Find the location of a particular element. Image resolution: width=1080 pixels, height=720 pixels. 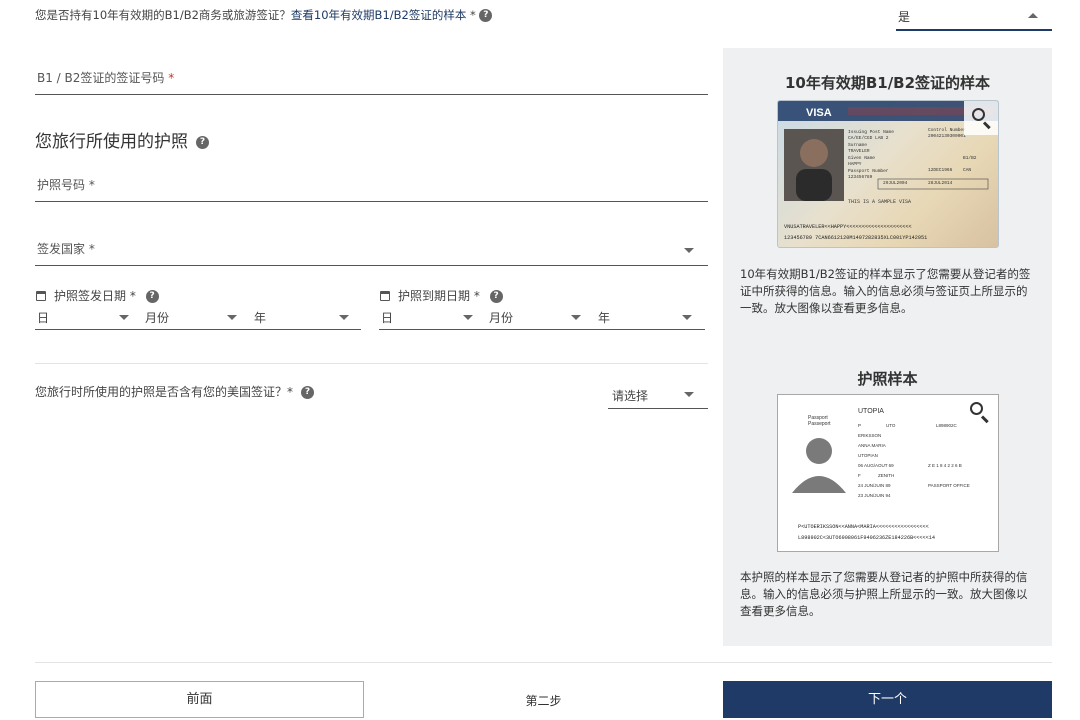

travel-visa-select-value: 是 is located at coordinates (904, 17).